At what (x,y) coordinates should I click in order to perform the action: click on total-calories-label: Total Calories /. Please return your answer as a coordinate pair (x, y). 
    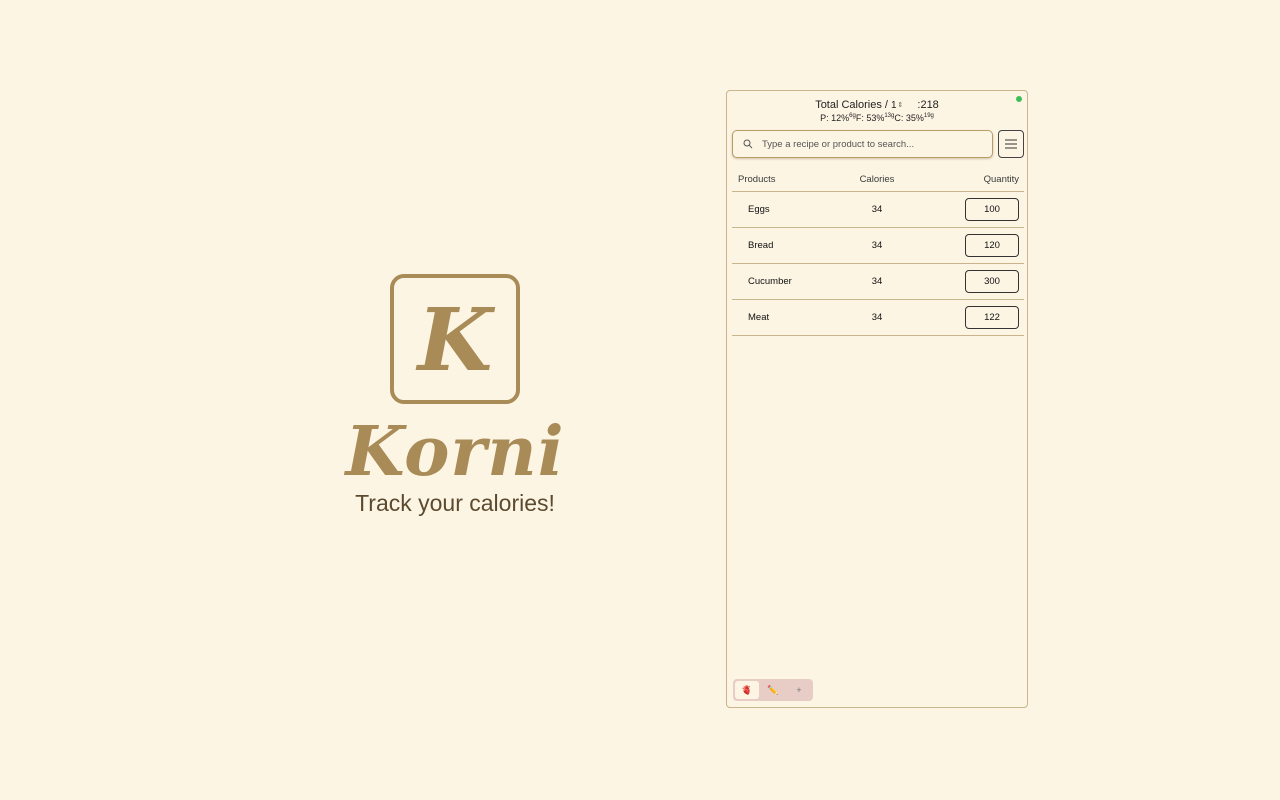
    Looking at the image, I should click on (851, 105).